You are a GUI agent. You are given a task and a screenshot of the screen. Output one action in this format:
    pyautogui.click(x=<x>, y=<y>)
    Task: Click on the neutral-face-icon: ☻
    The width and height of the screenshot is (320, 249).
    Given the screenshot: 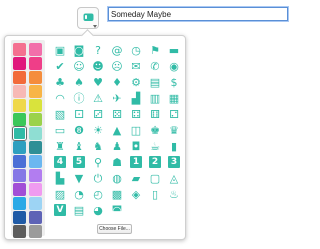 What is the action you would take?
    pyautogui.click(x=98, y=66)
    